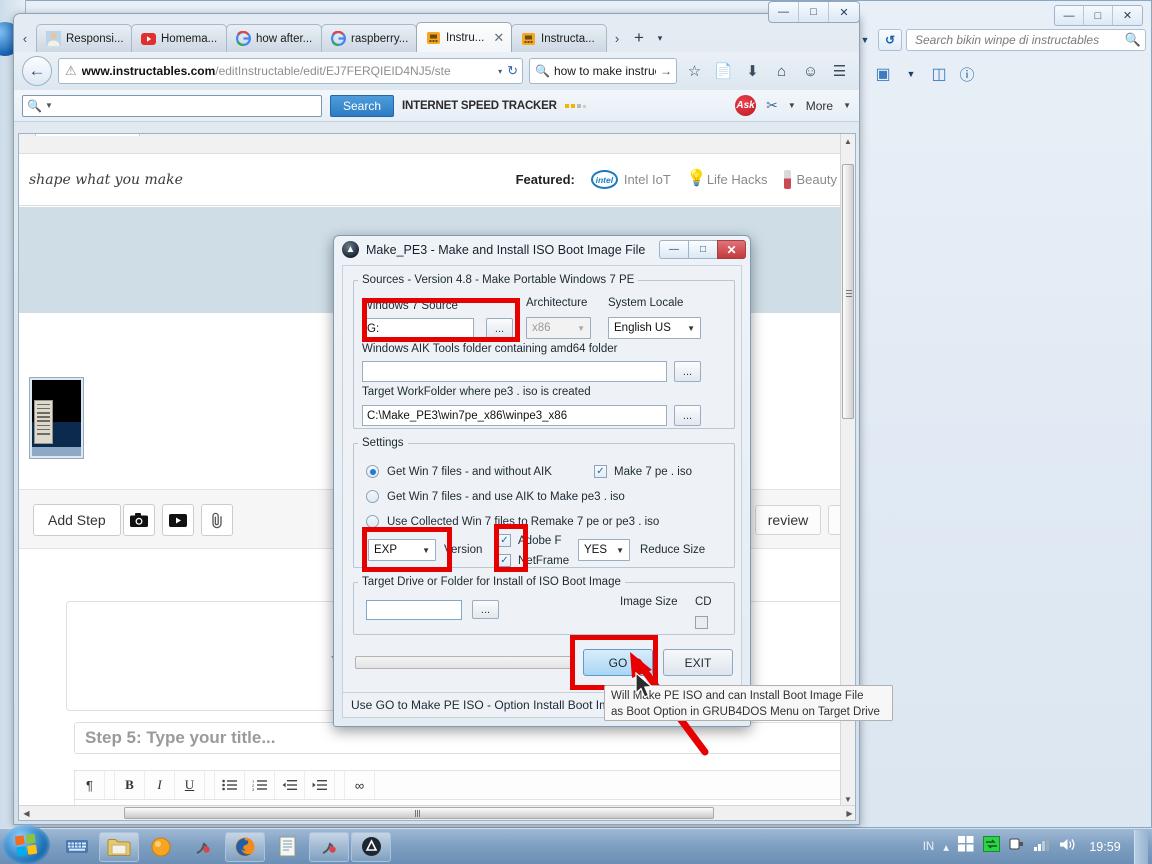 This screenshot has width=1152, height=864. I want to click on dialog-maximize-button: □, so click(702, 249).